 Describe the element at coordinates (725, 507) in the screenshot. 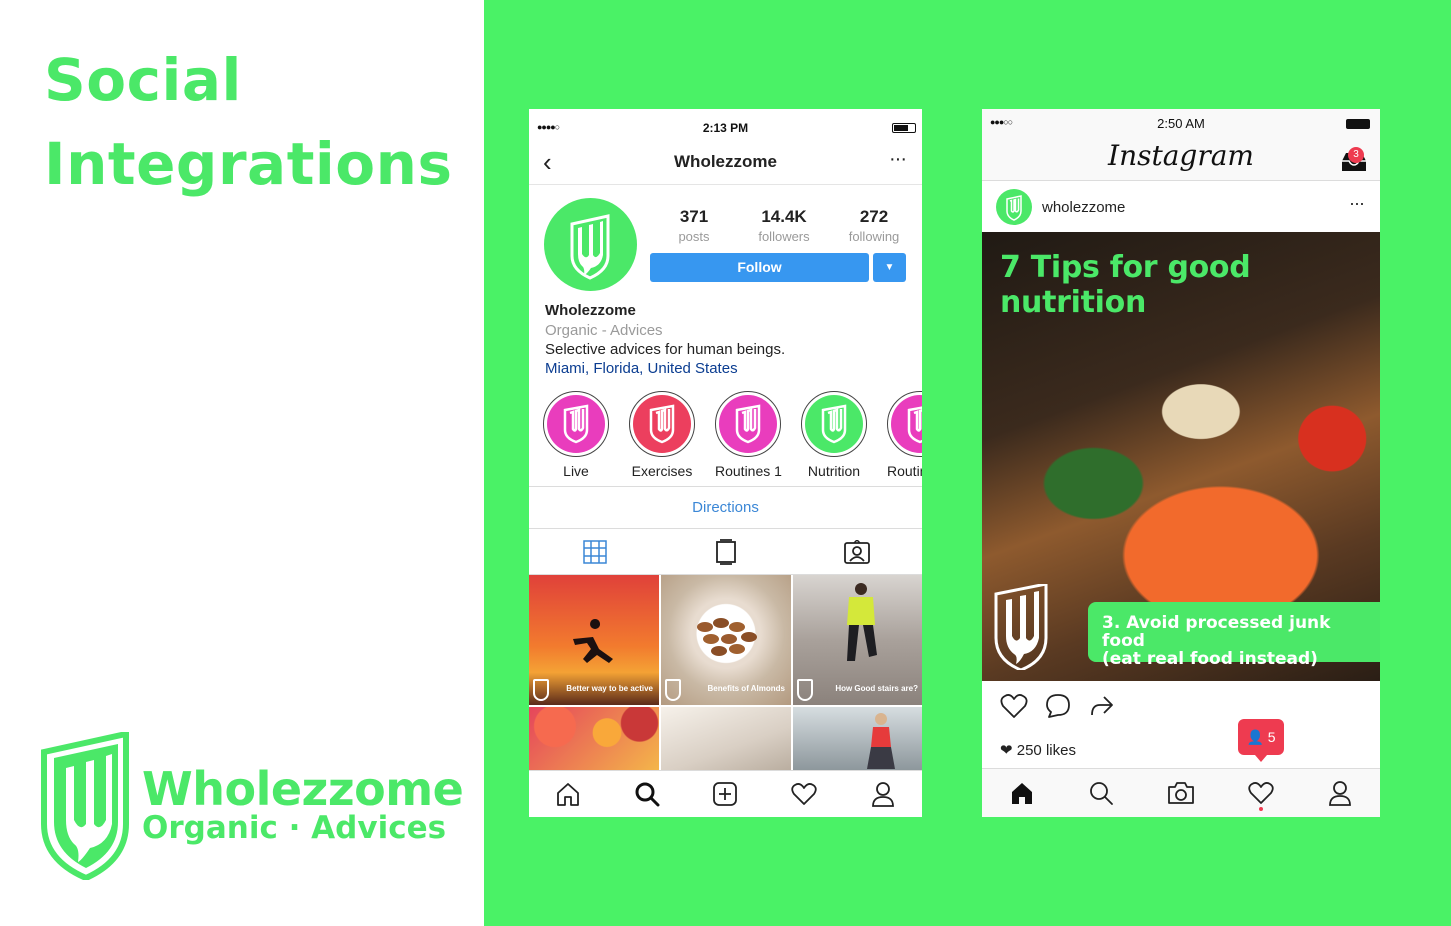

I see `directions-button: Directions` at that location.